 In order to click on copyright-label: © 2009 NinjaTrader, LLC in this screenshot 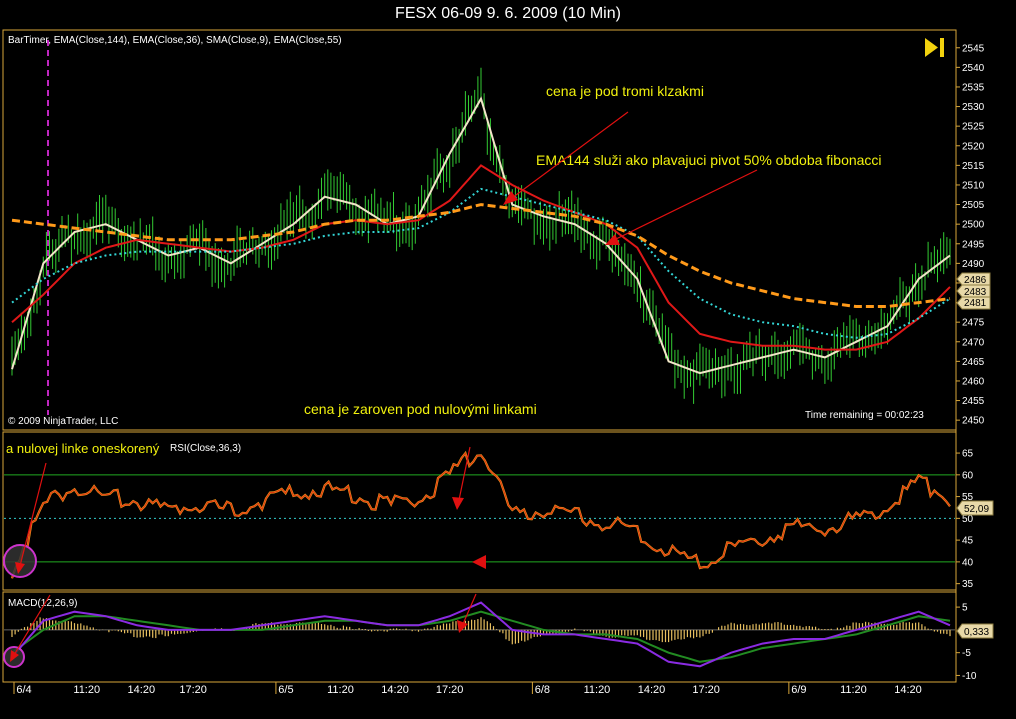, I will do `click(63, 421)`.